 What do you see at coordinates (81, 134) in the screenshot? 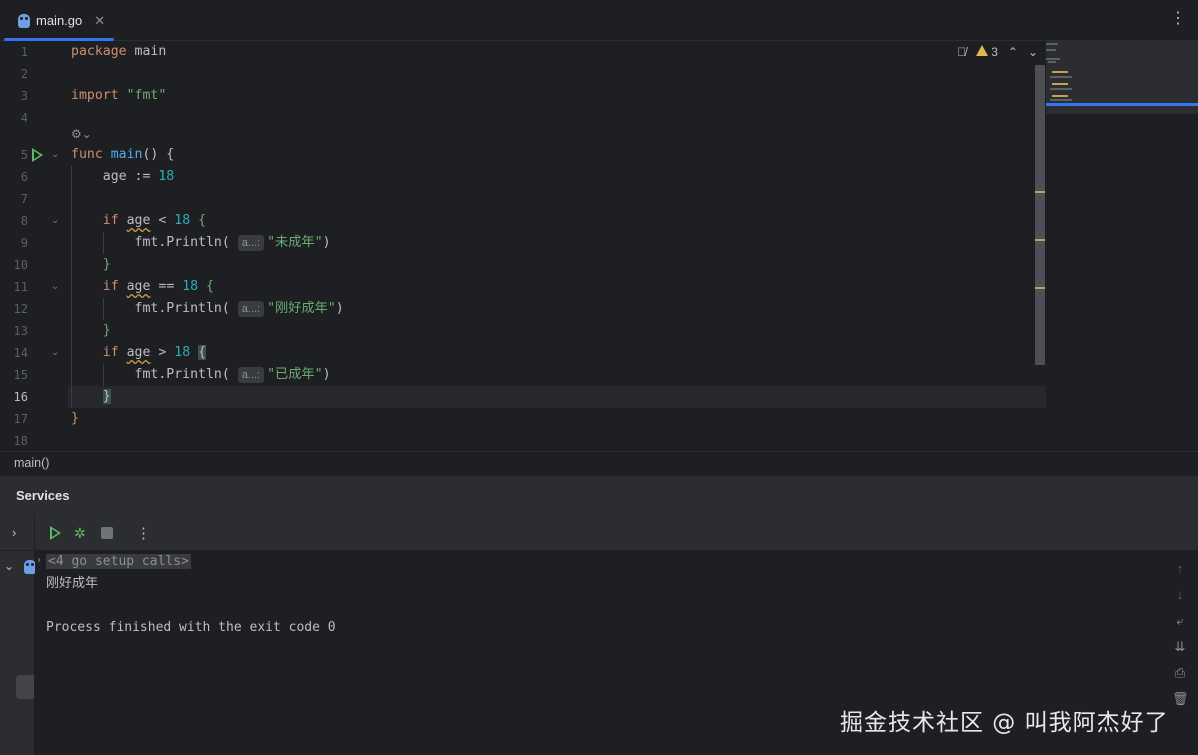
I see `generate-icon: ⚙⌄` at bounding box center [81, 134].